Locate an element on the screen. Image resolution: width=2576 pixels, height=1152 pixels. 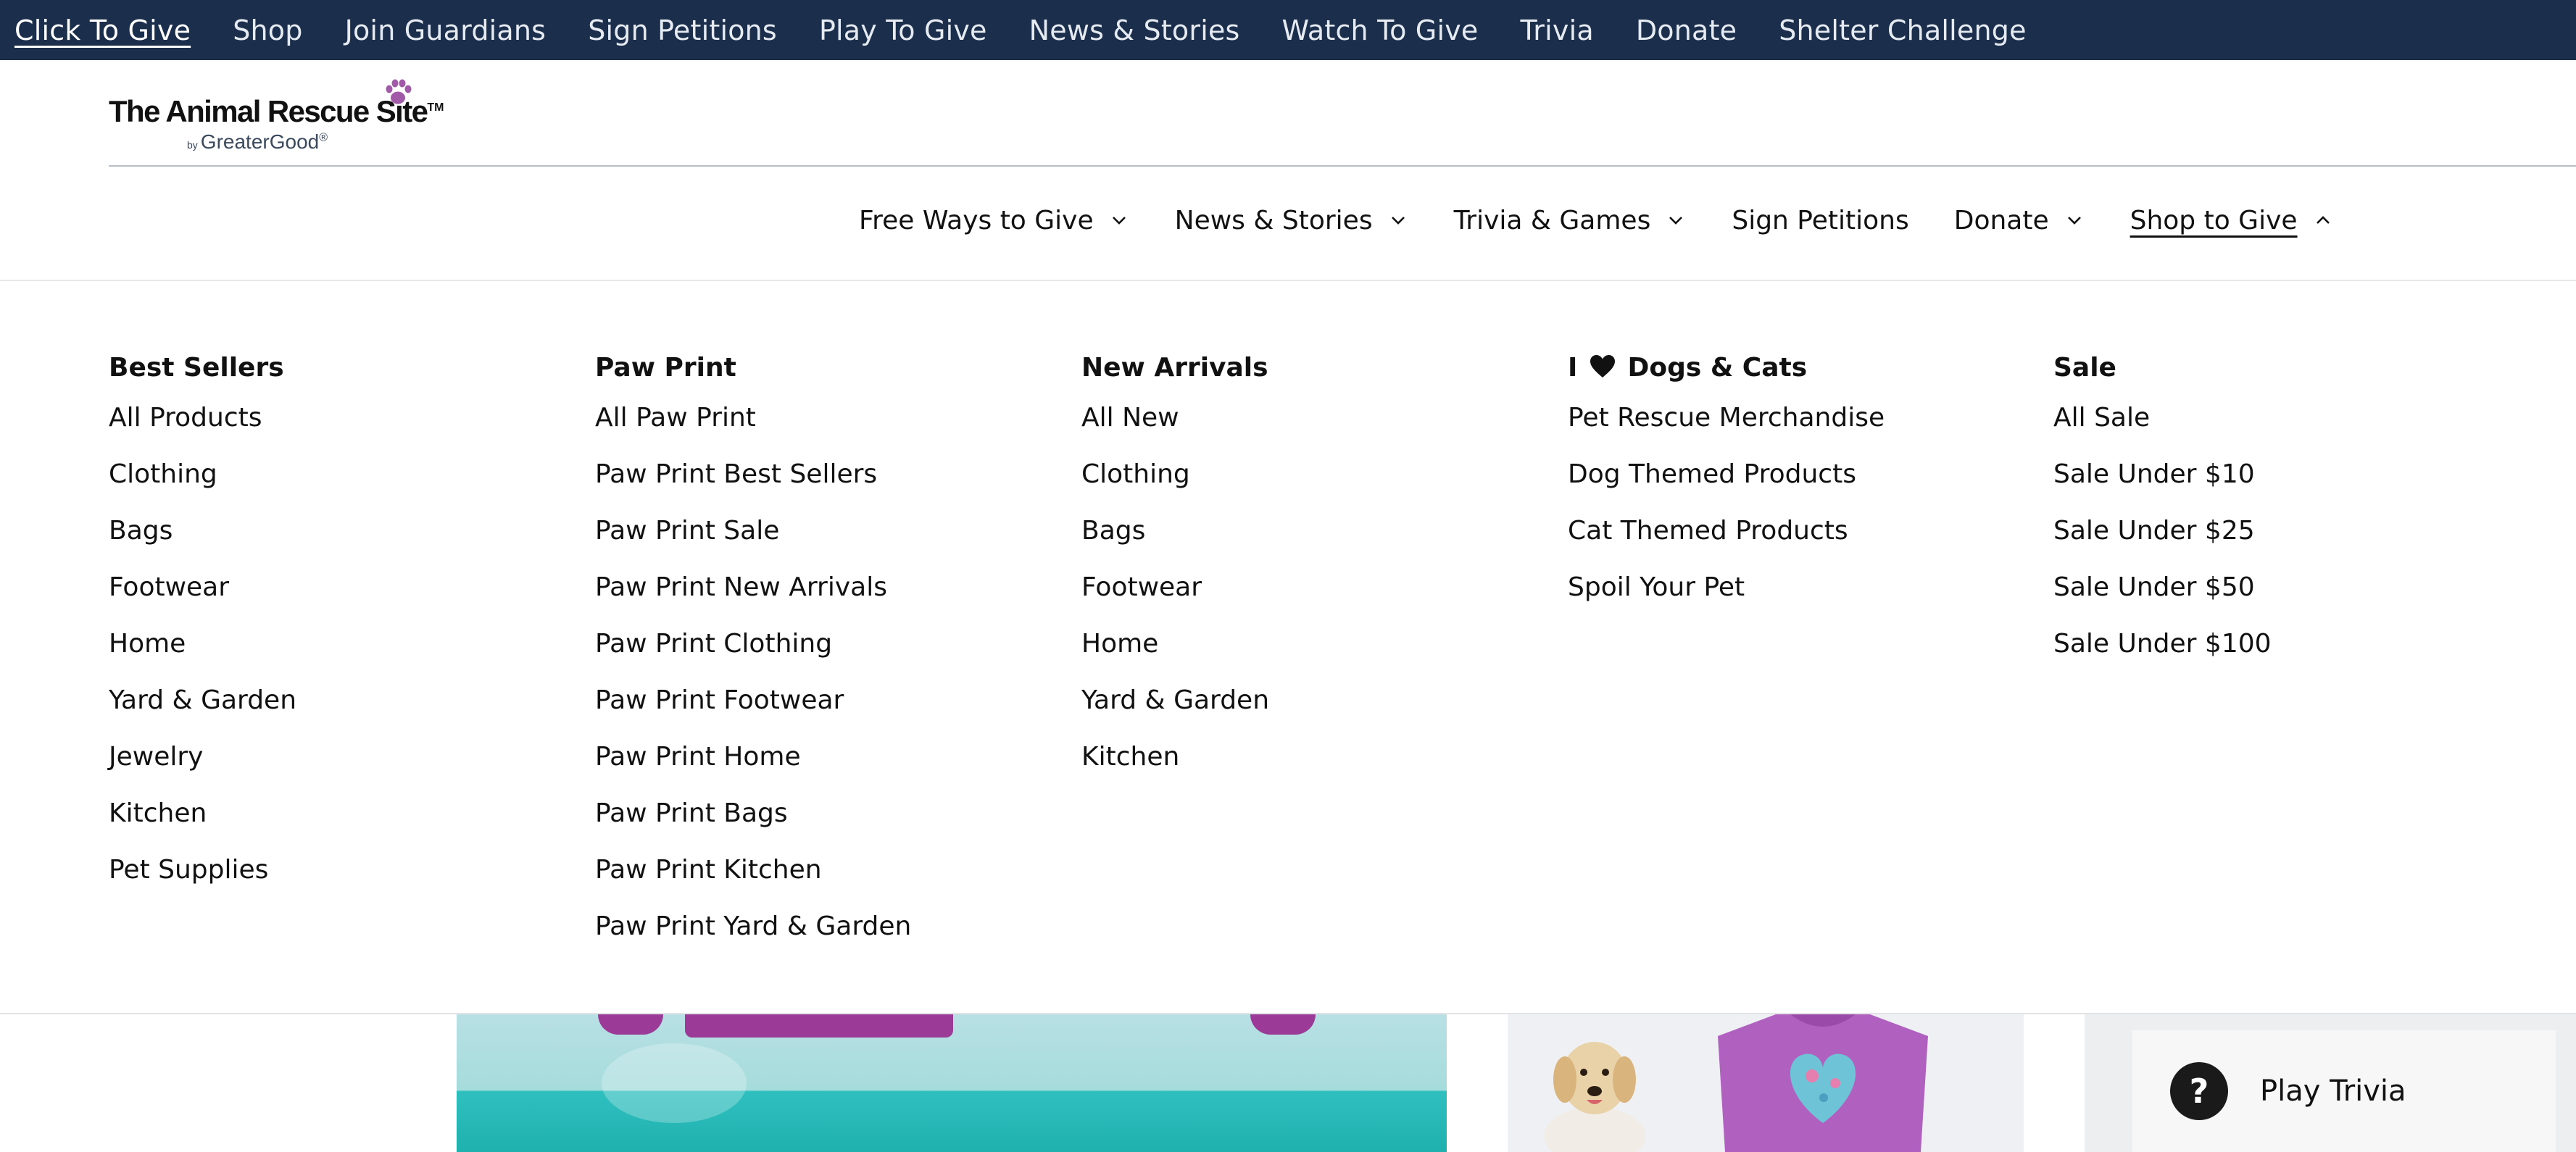
nav-donate: Donate is located at coordinates (2019, 220).